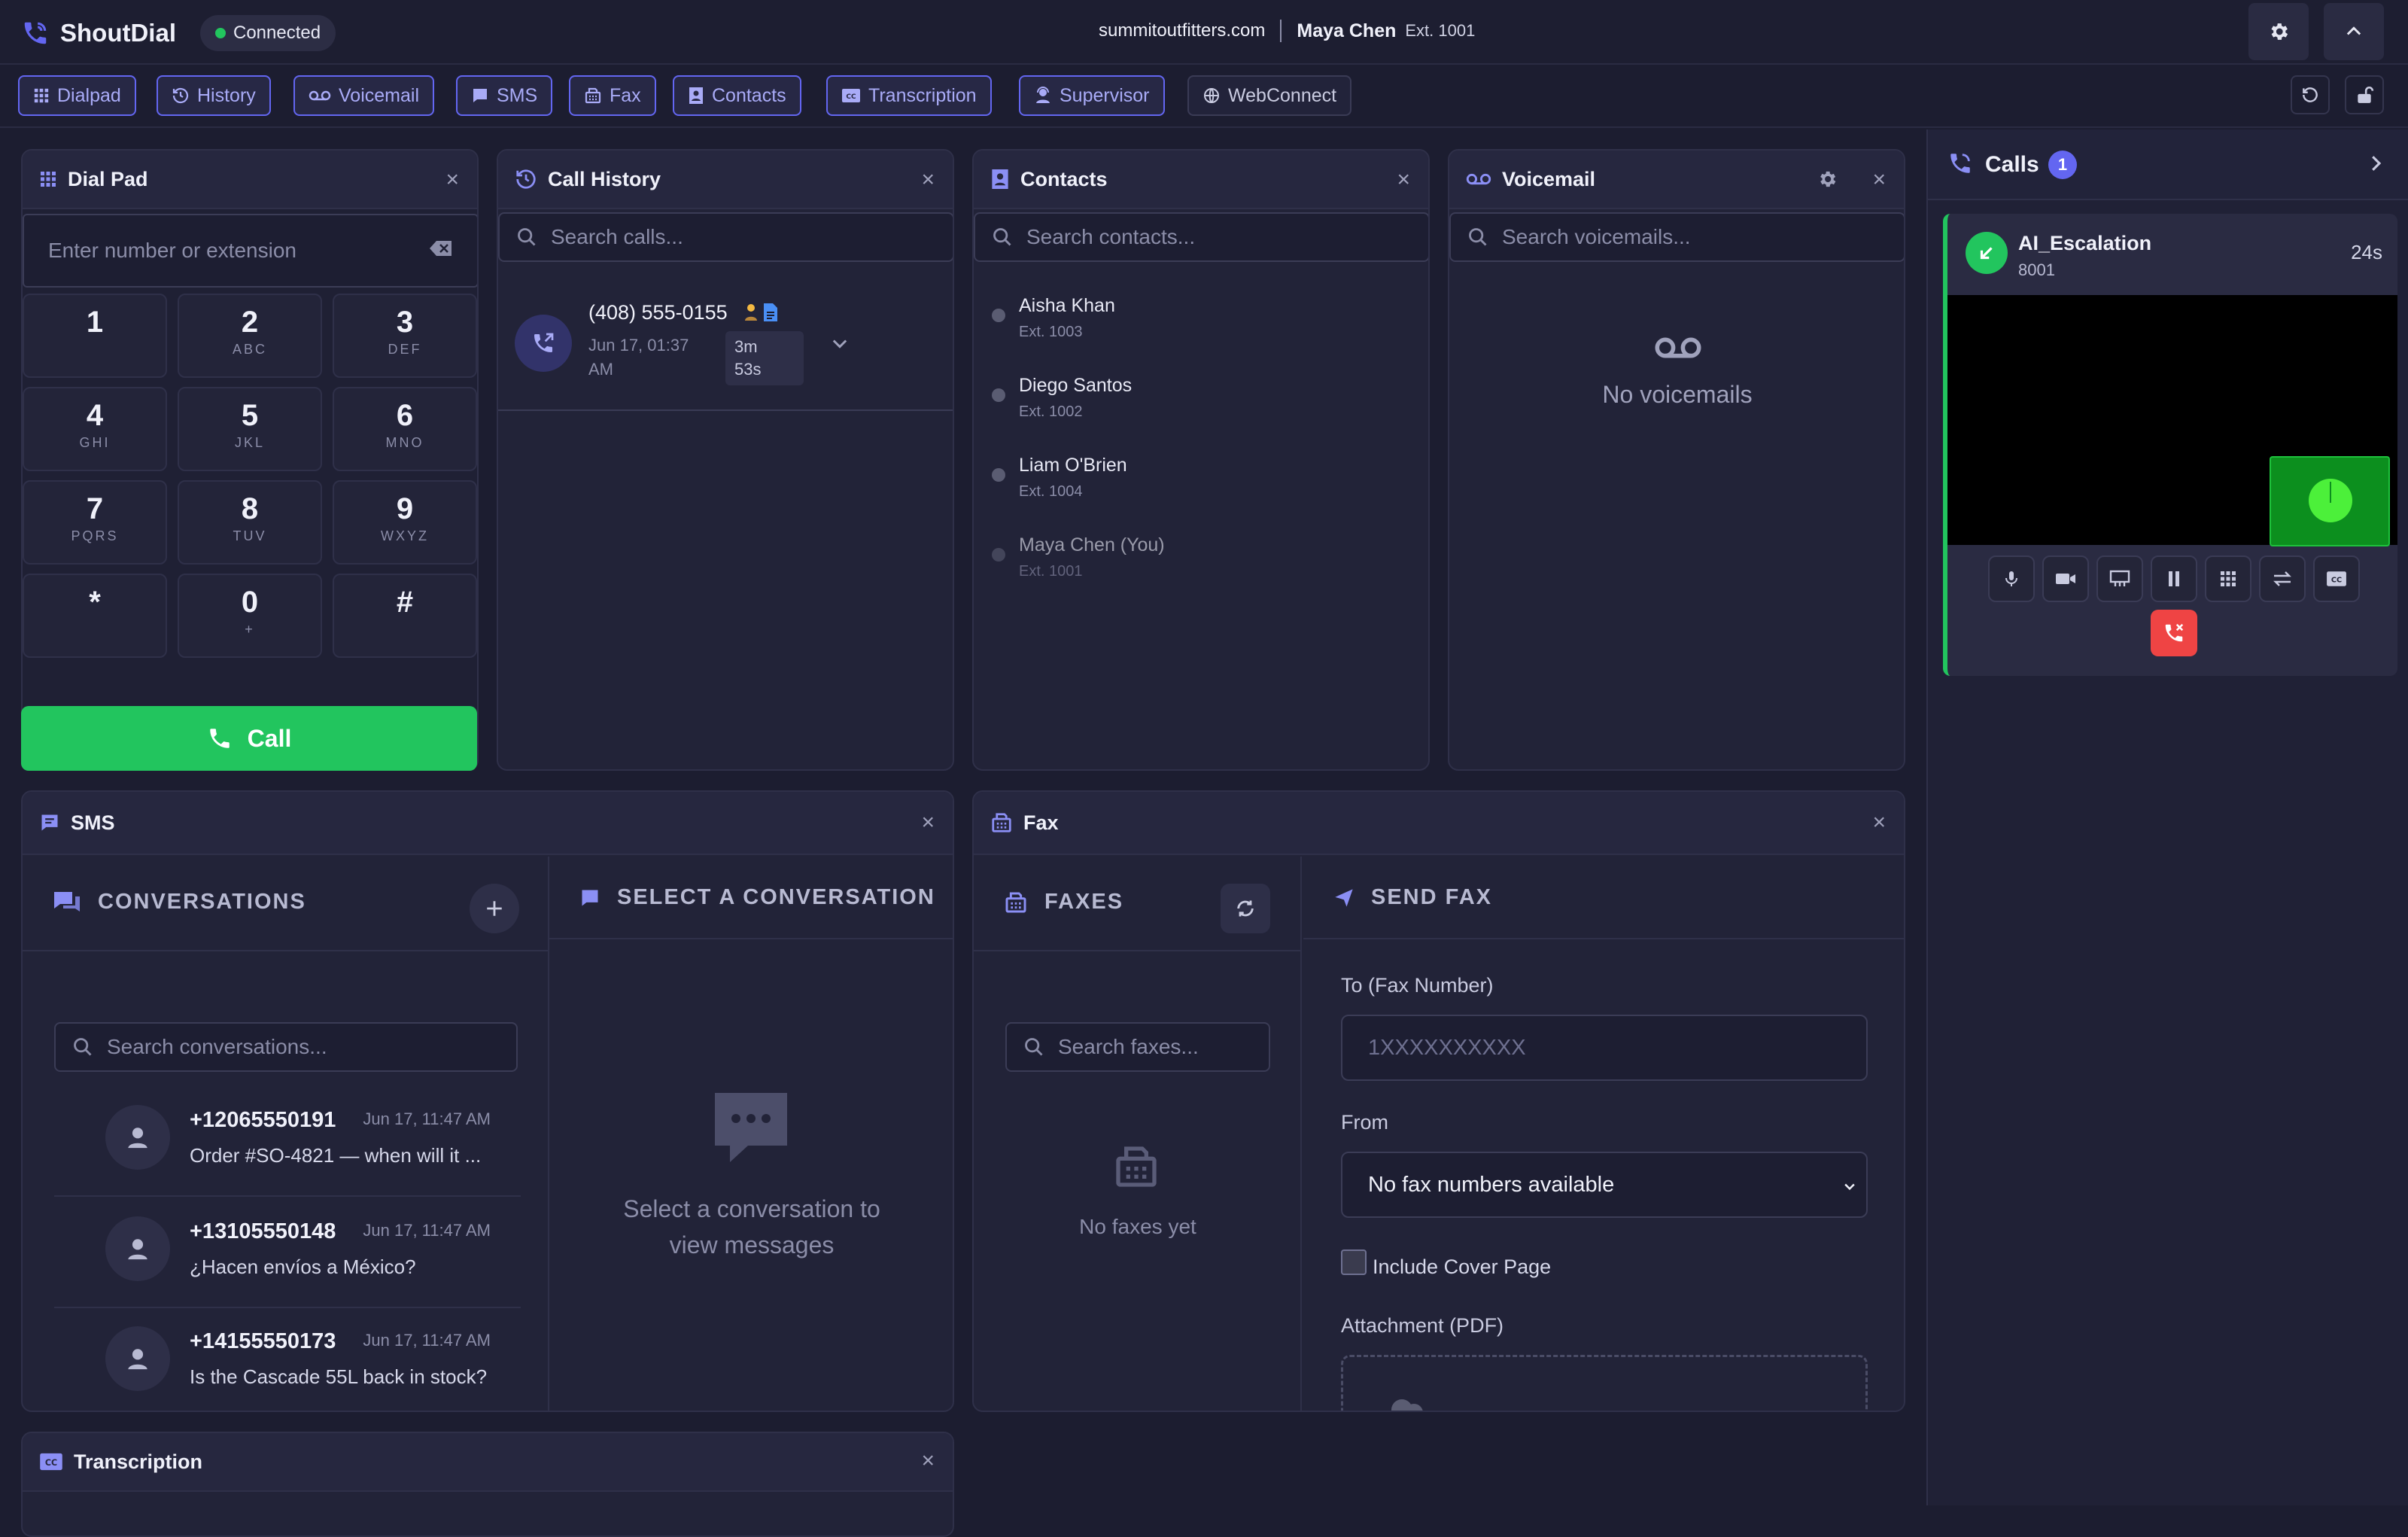 This screenshot has height=1537, width=2408. What do you see at coordinates (95, 616) in the screenshot?
I see `dial-key-star: *` at bounding box center [95, 616].